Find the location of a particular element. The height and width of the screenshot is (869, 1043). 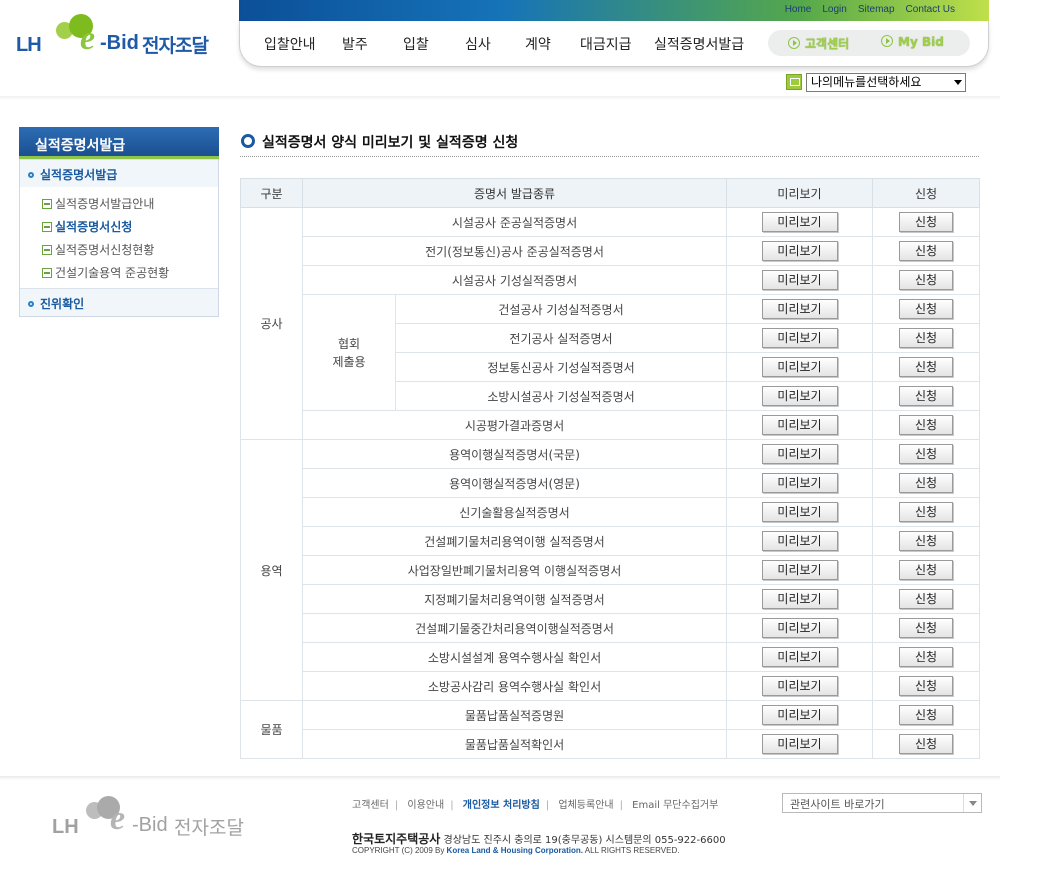

my-menu-select: 나의메뉴를선택하세요 is located at coordinates (886, 82).